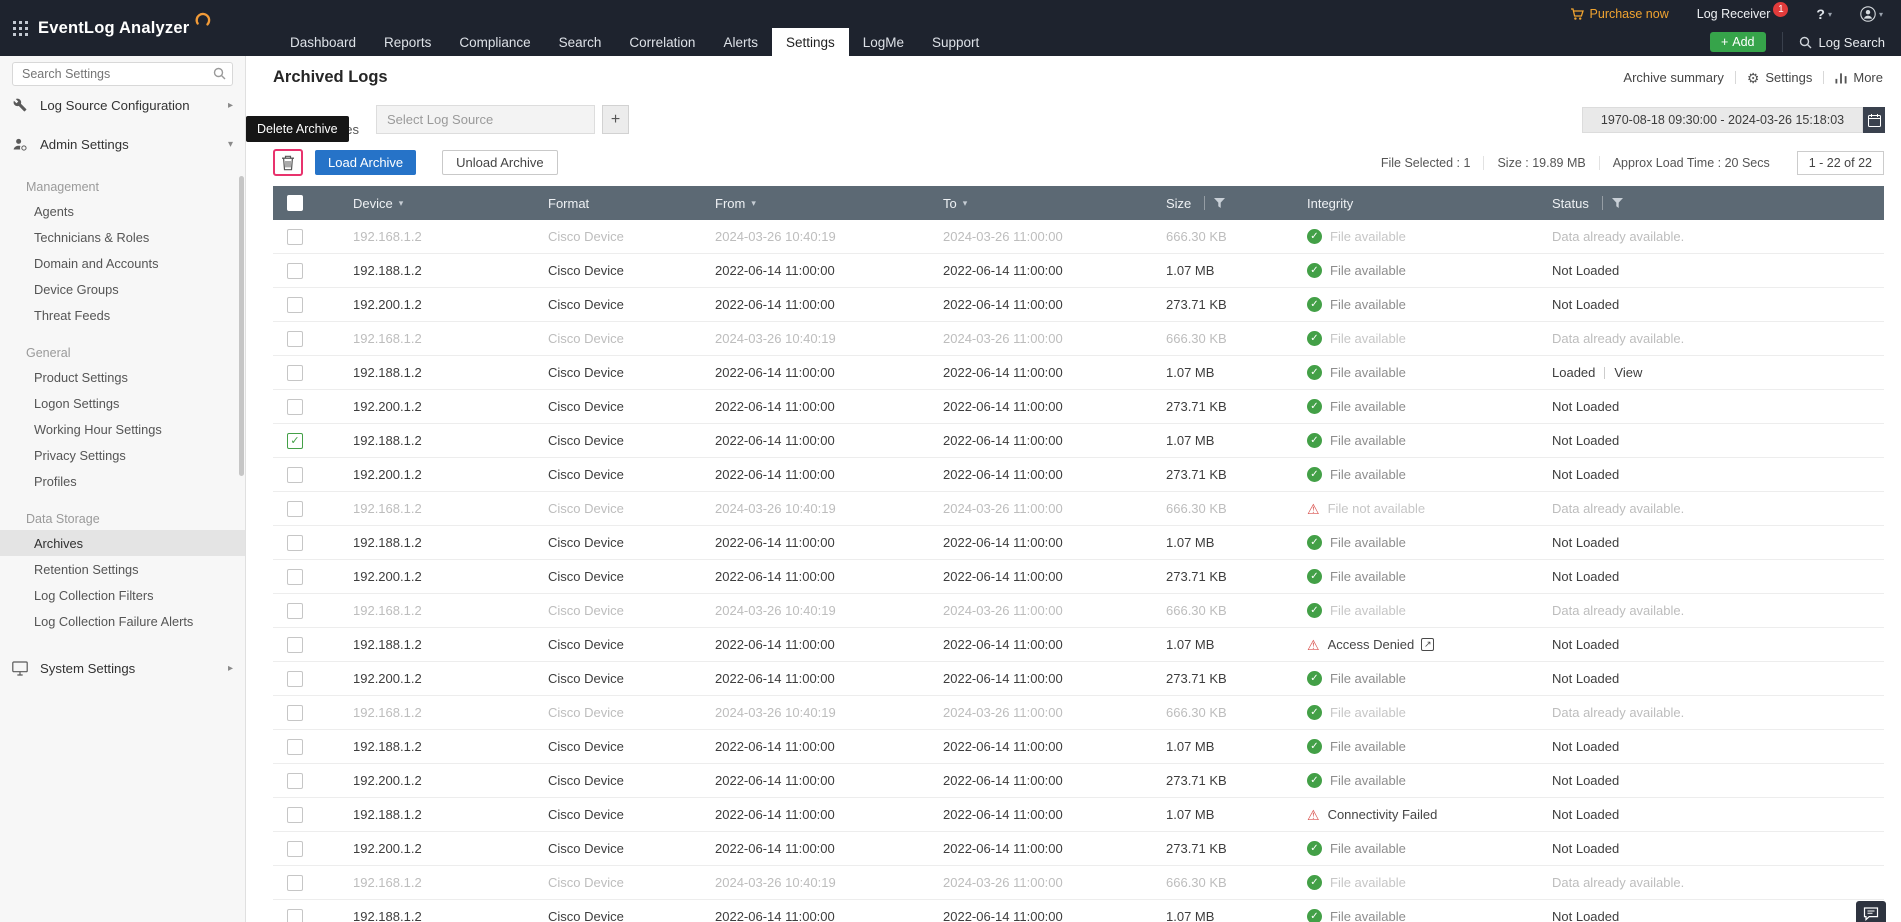 The width and height of the screenshot is (1901, 922). Describe the element at coordinates (485, 119) in the screenshot. I see `log-source-select: Select Log Source` at that location.